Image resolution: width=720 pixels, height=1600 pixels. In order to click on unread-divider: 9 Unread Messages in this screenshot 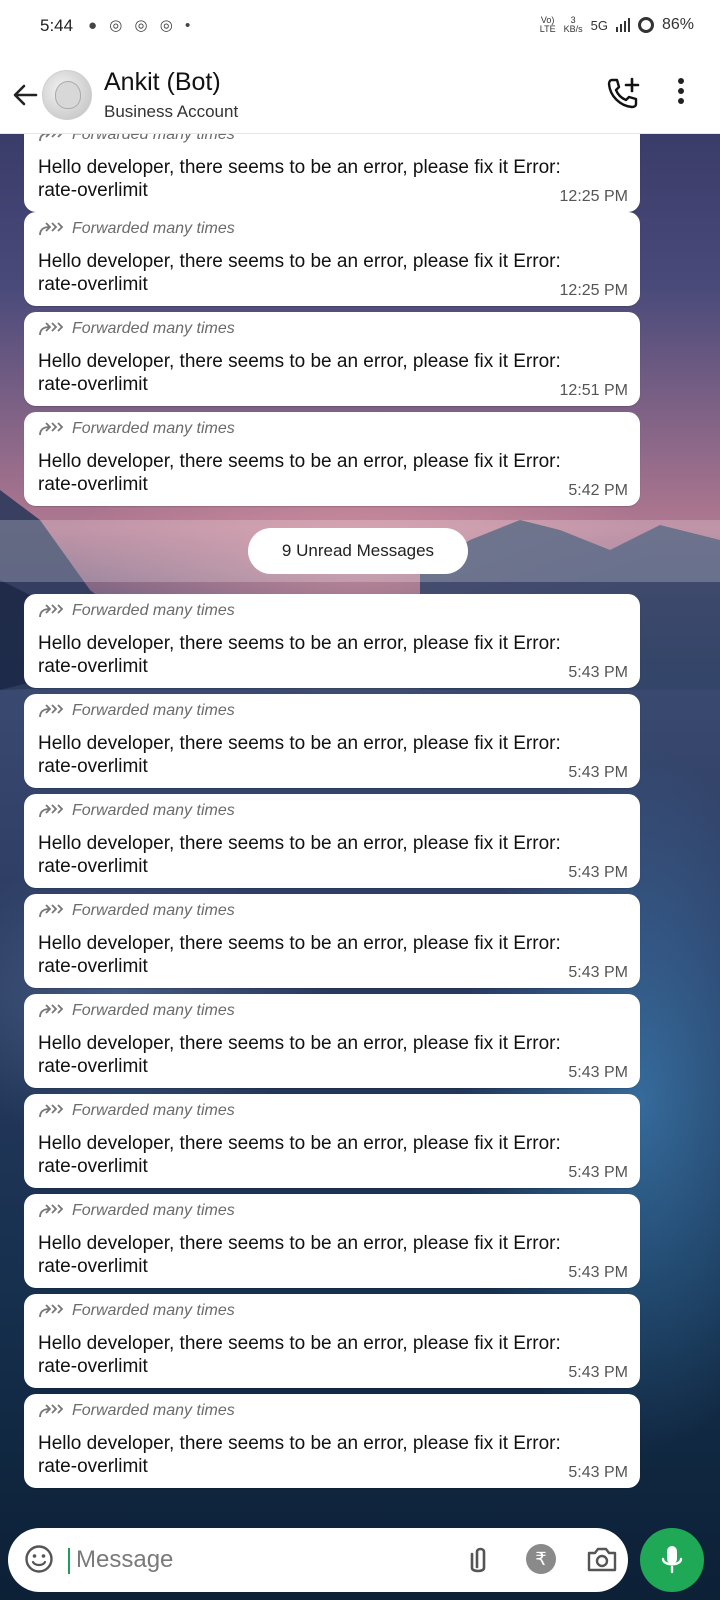, I will do `click(360, 551)`.